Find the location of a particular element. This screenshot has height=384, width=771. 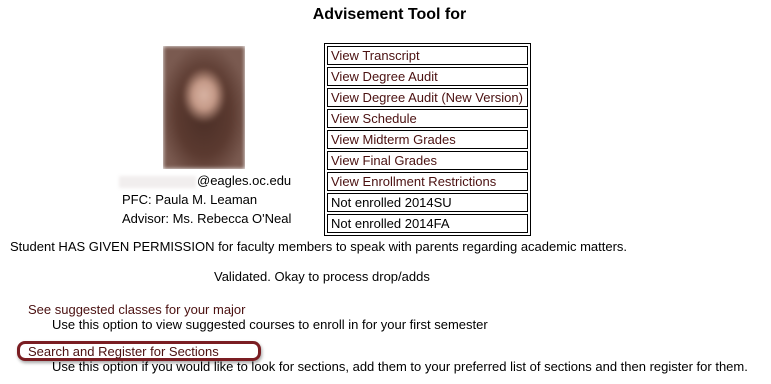

view-schedule-link: View Schedule is located at coordinates (374, 118).